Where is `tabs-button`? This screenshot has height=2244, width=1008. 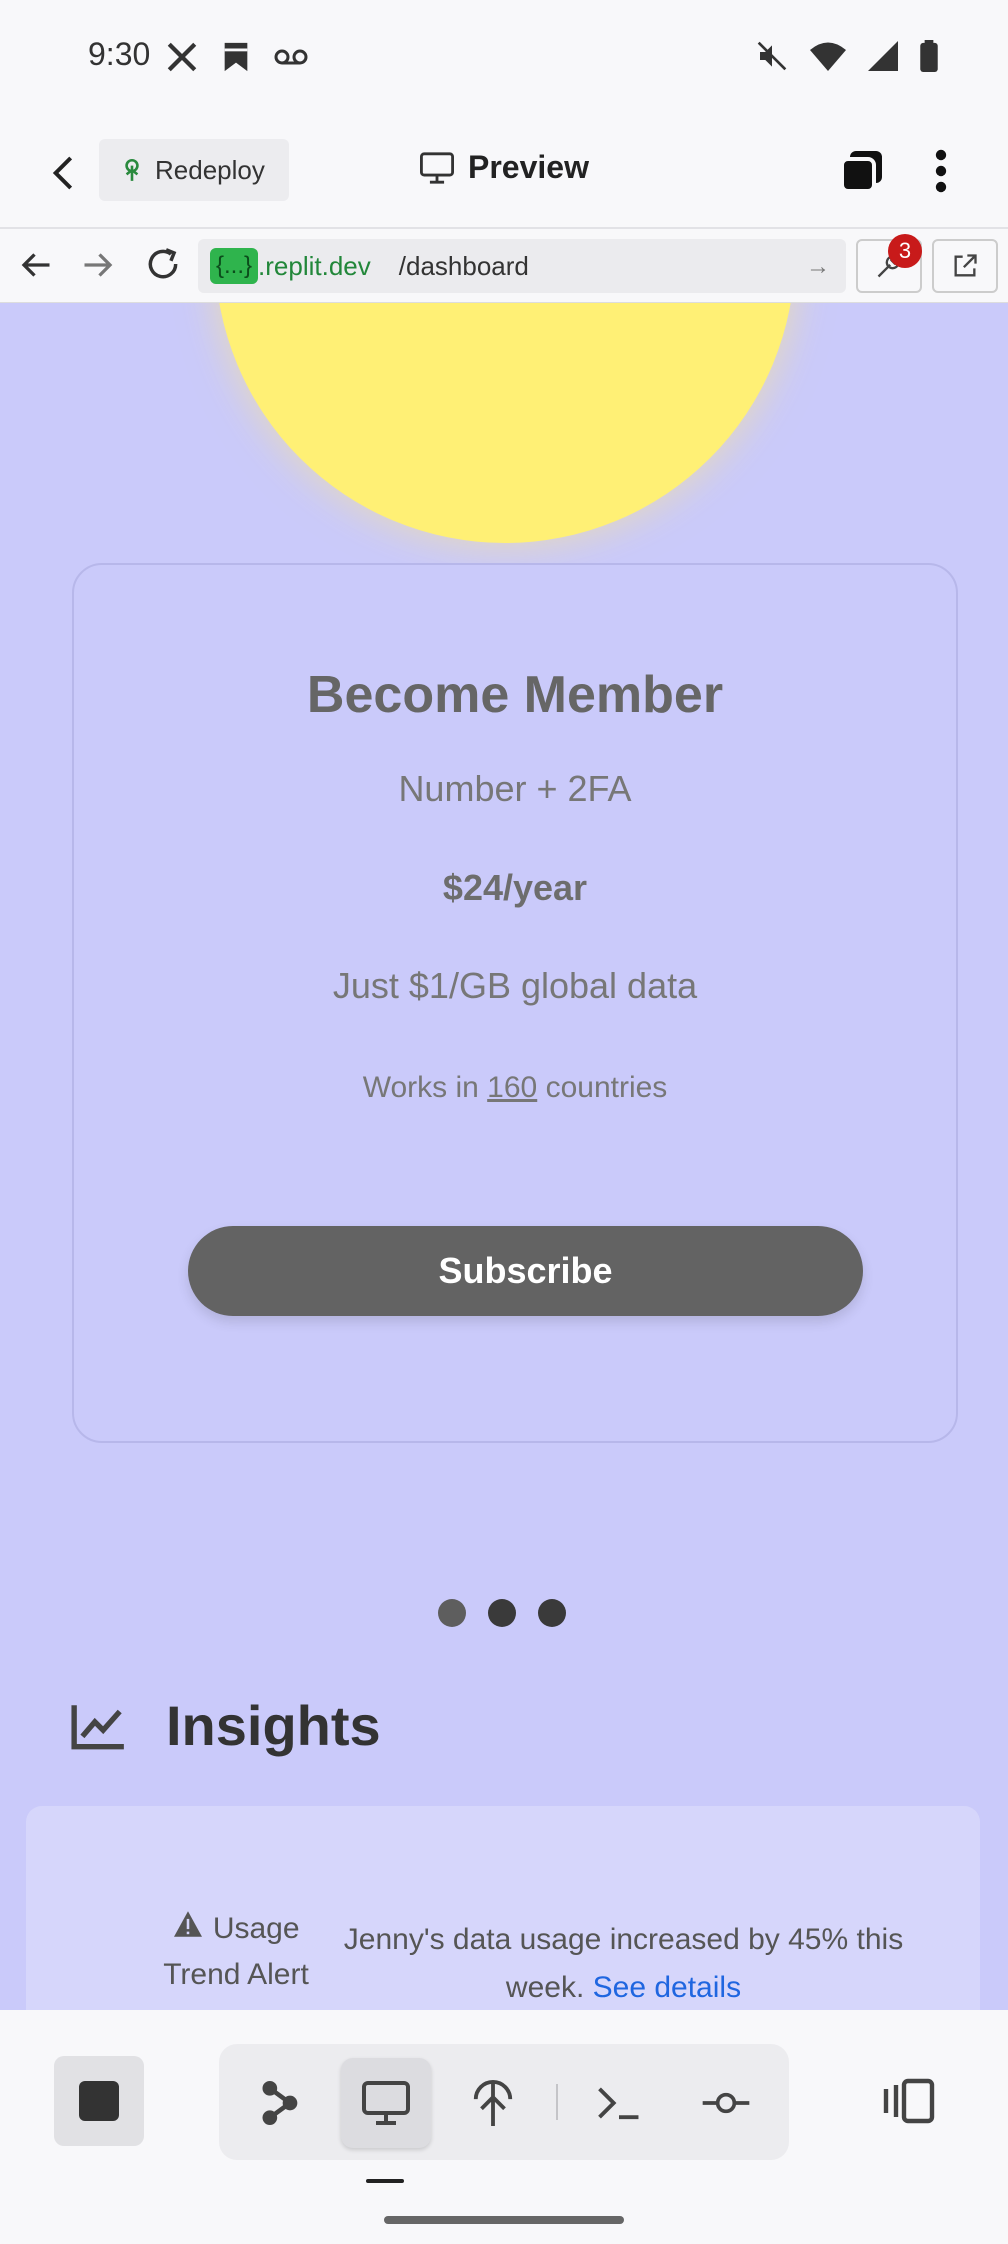
tabs-button is located at coordinates (862, 171).